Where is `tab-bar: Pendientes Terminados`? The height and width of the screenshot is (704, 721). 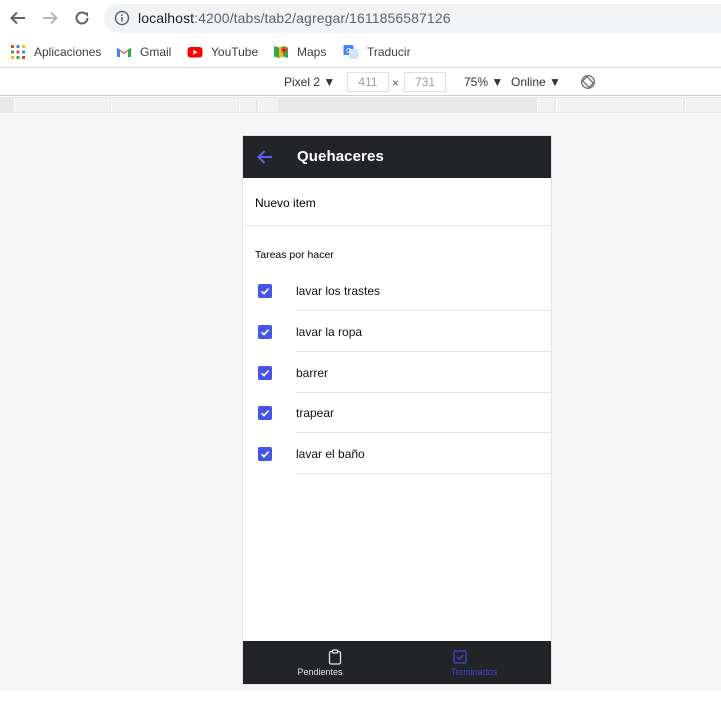
tab-bar: Pendientes Terminados is located at coordinates (397, 662).